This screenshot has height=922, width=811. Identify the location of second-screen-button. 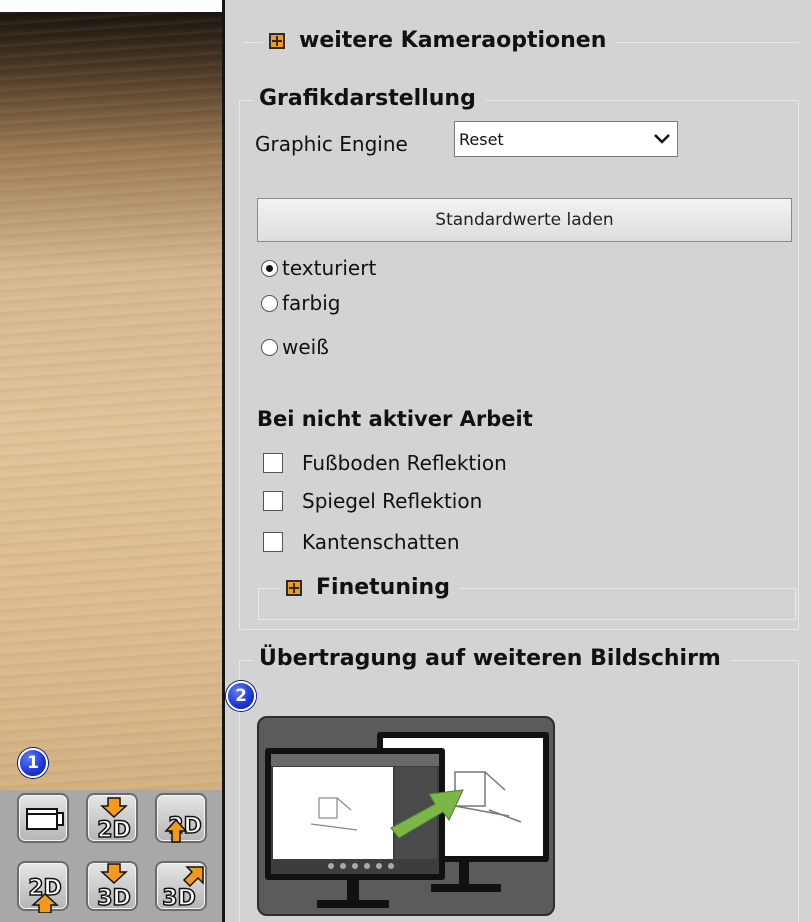
(406, 816).